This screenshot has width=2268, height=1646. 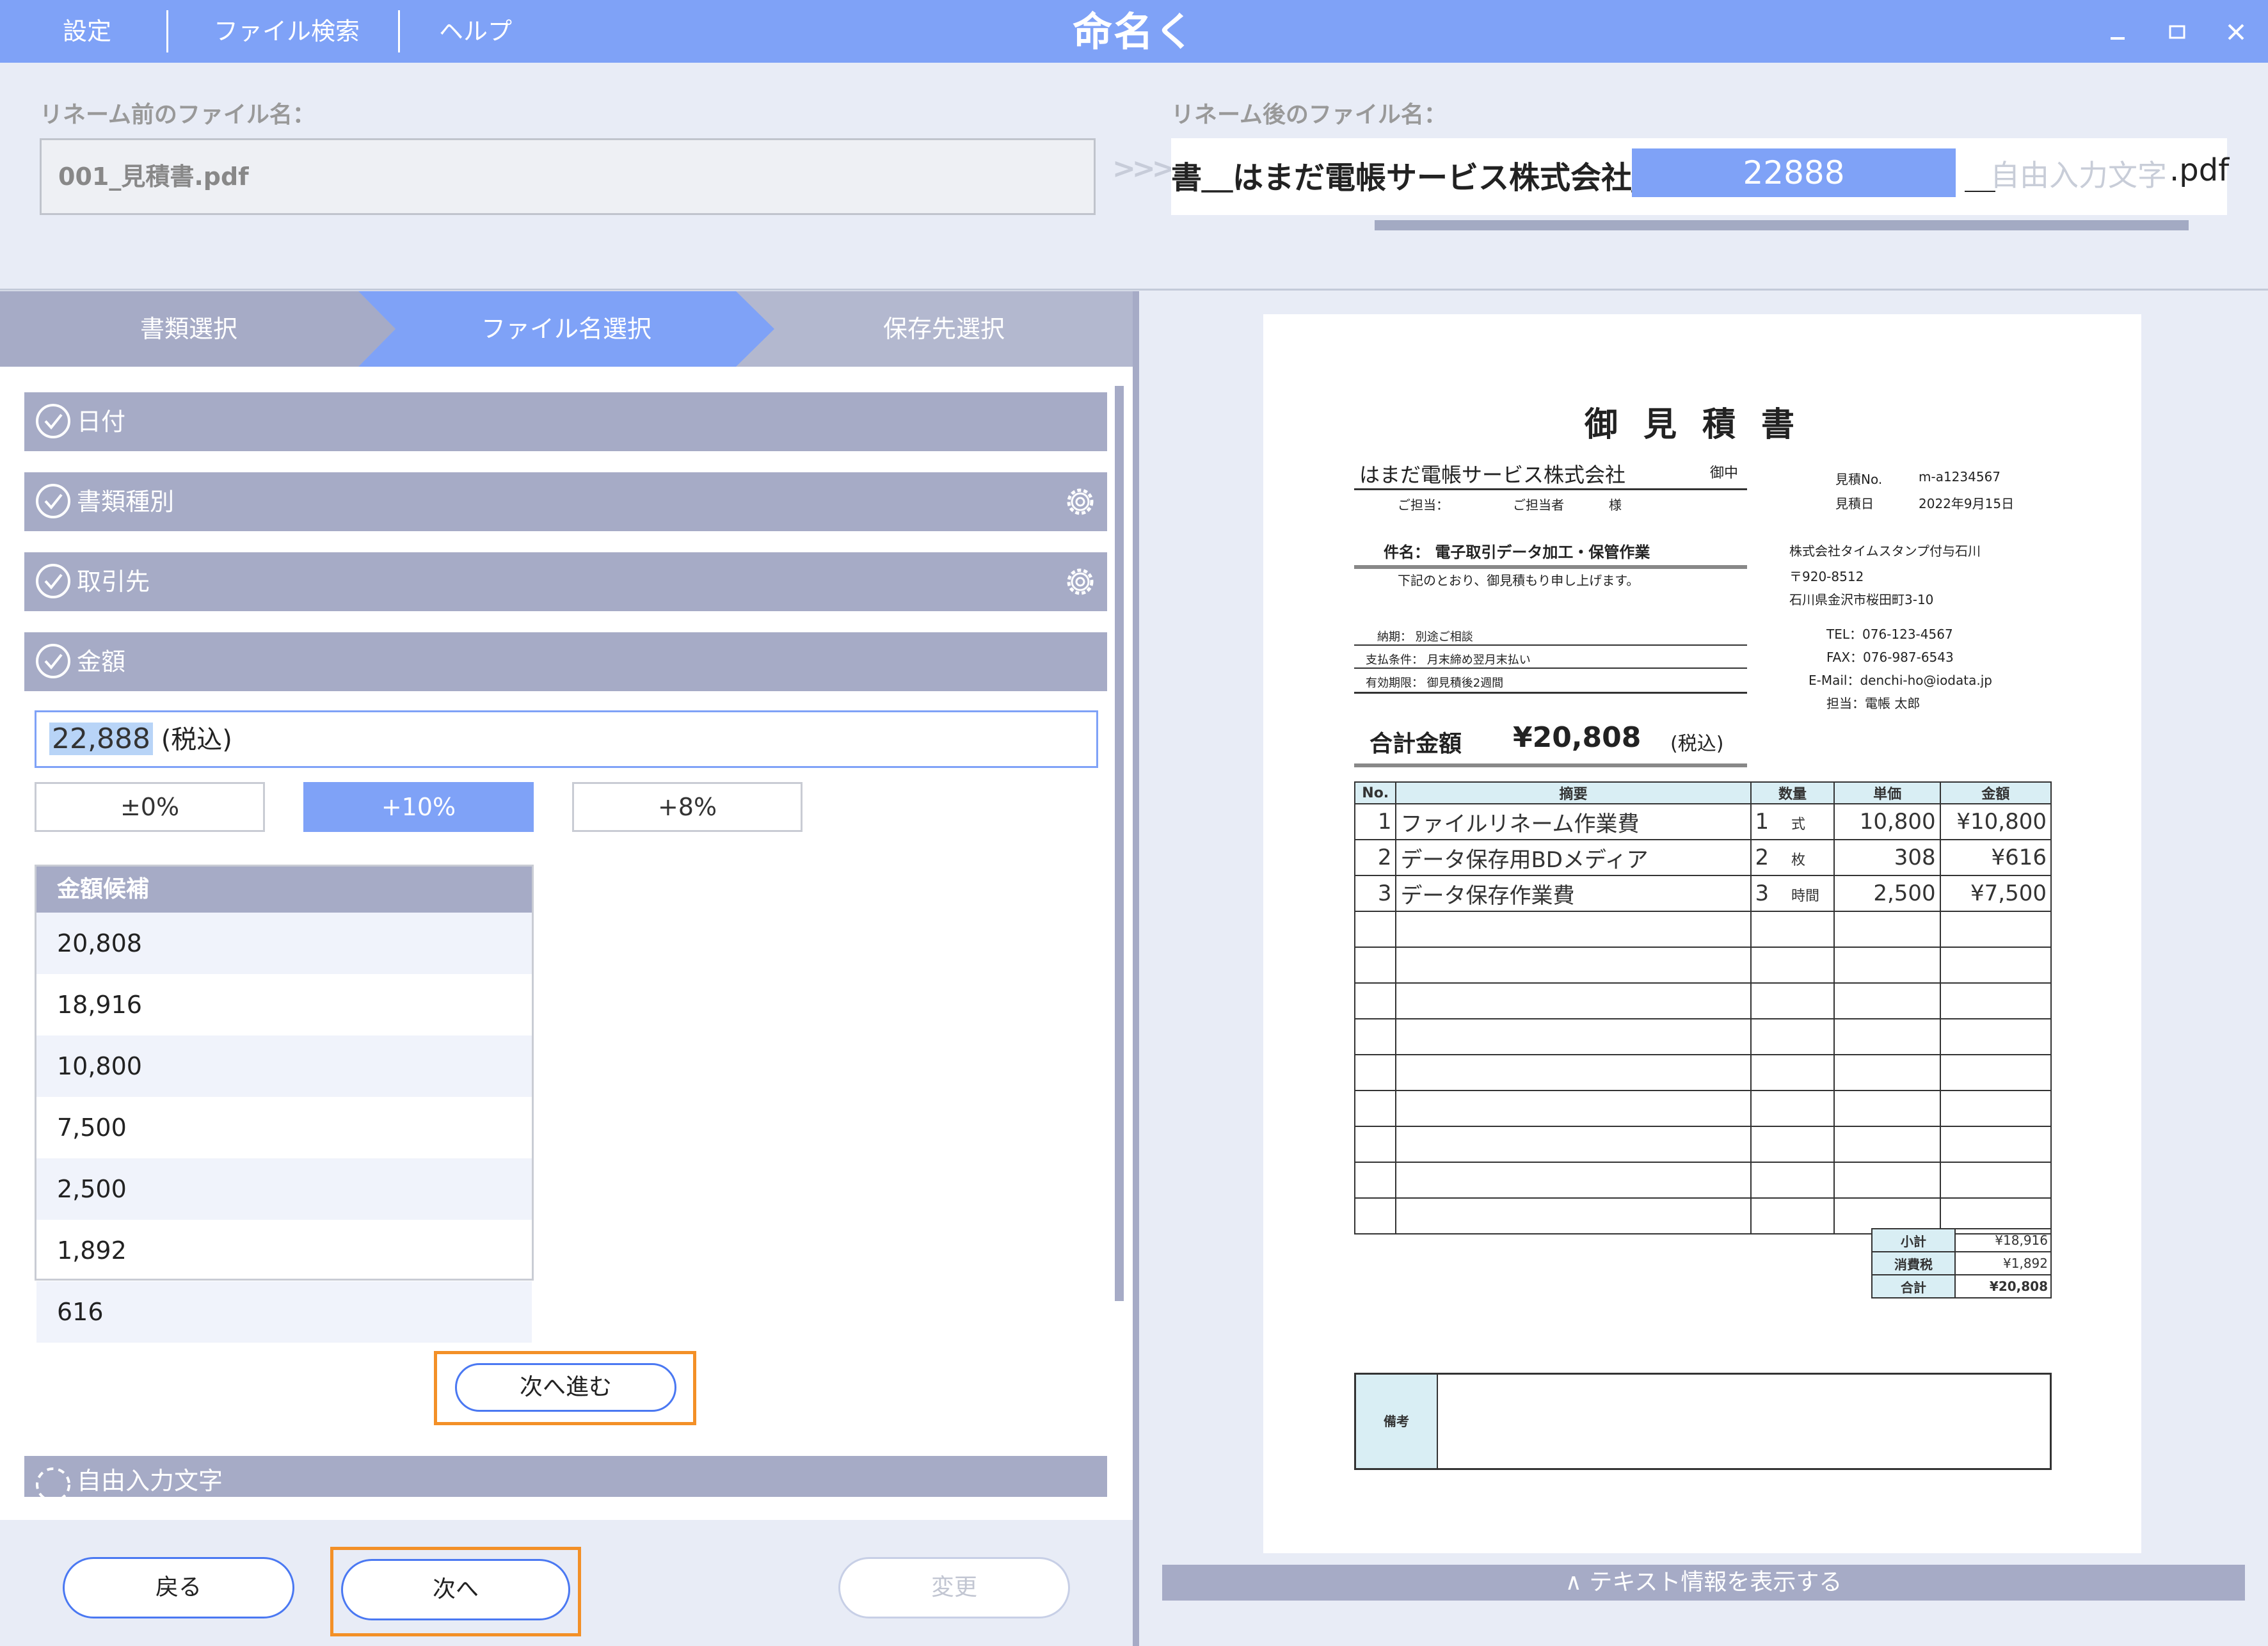 What do you see at coordinates (565, 661) in the screenshot?
I see `section-amount: 金額` at bounding box center [565, 661].